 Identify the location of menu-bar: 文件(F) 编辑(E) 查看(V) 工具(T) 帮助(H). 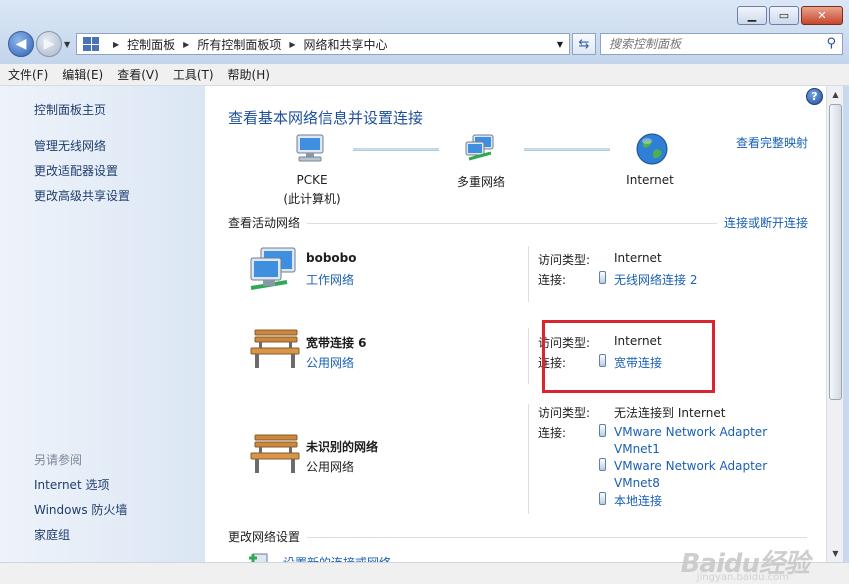
(424, 75).